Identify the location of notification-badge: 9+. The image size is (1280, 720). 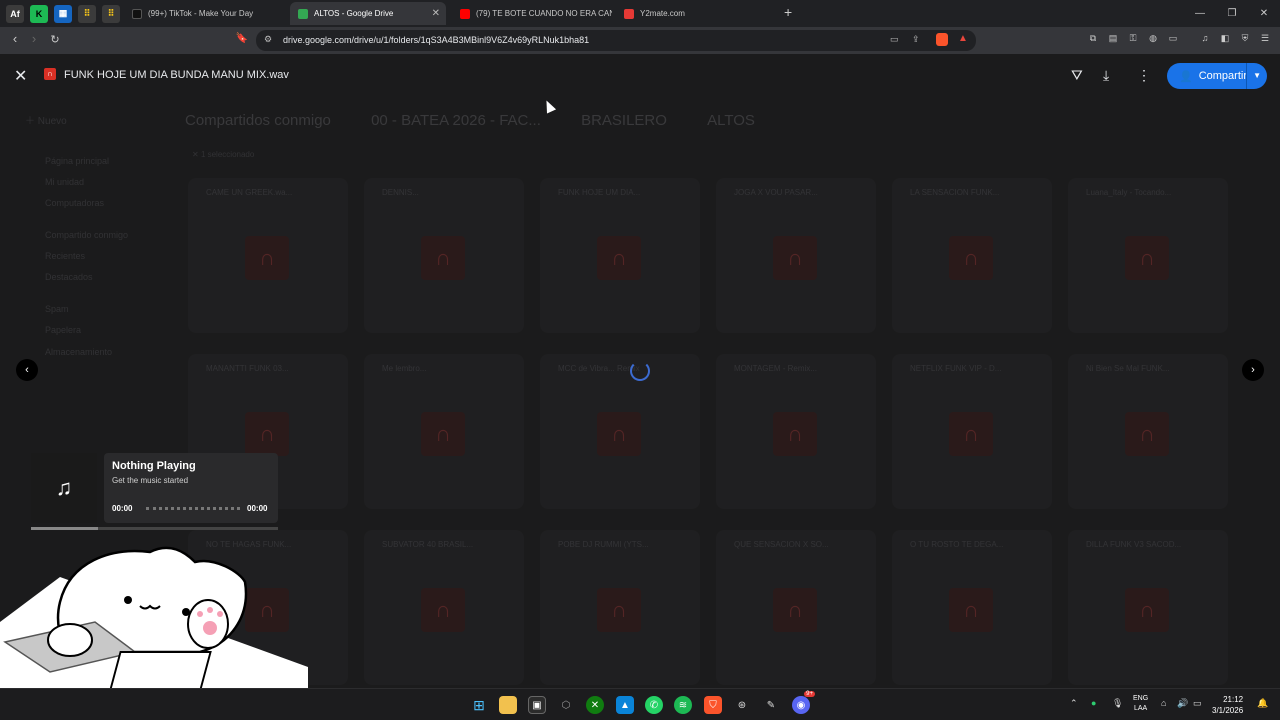
(809, 694).